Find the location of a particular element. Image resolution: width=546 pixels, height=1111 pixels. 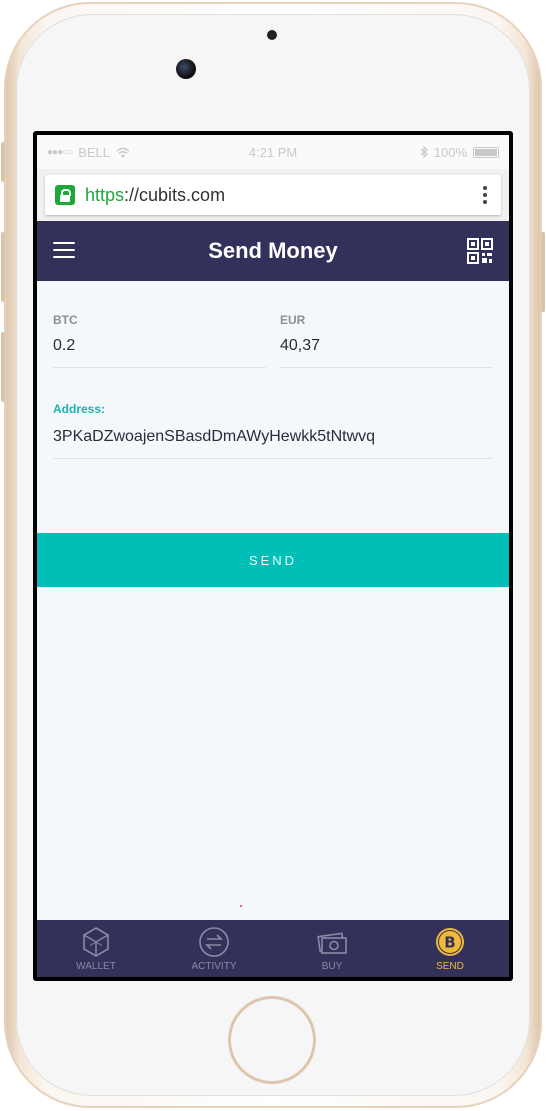

mute-switch is located at coordinates (3, 162).